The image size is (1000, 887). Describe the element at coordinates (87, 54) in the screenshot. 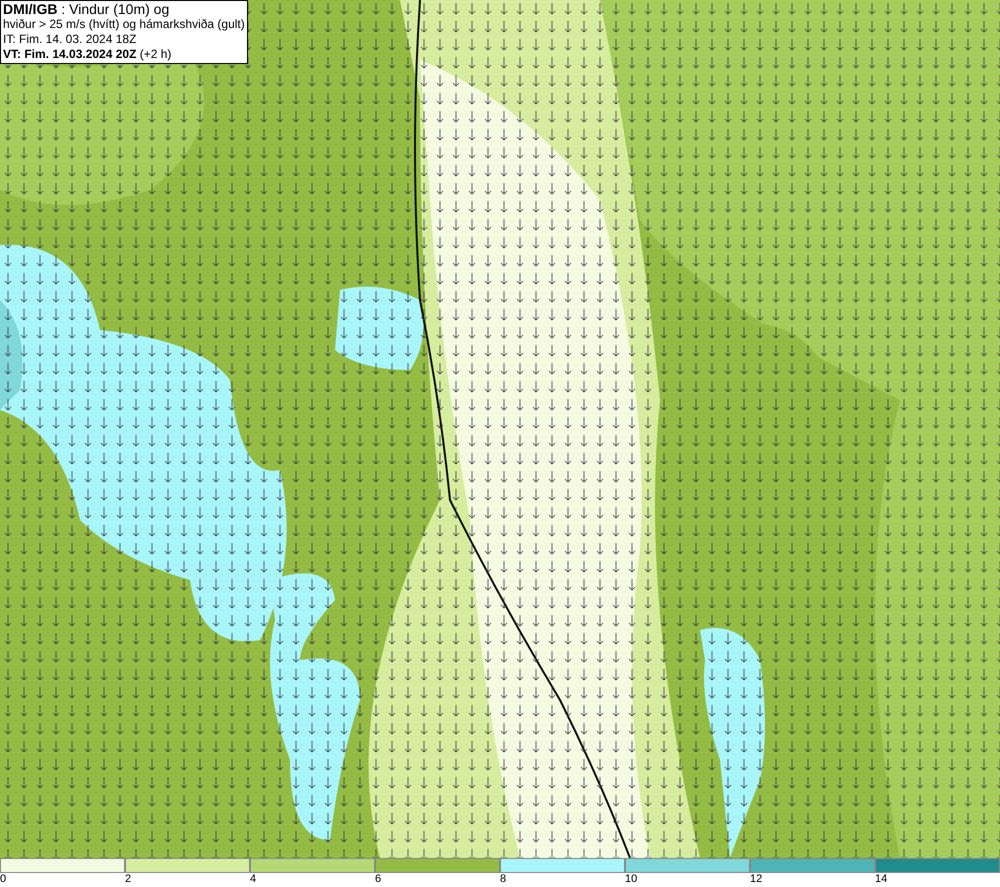

I see `header-text: VT: Fim. 14.03.2024 20Z (+2 h)` at that location.